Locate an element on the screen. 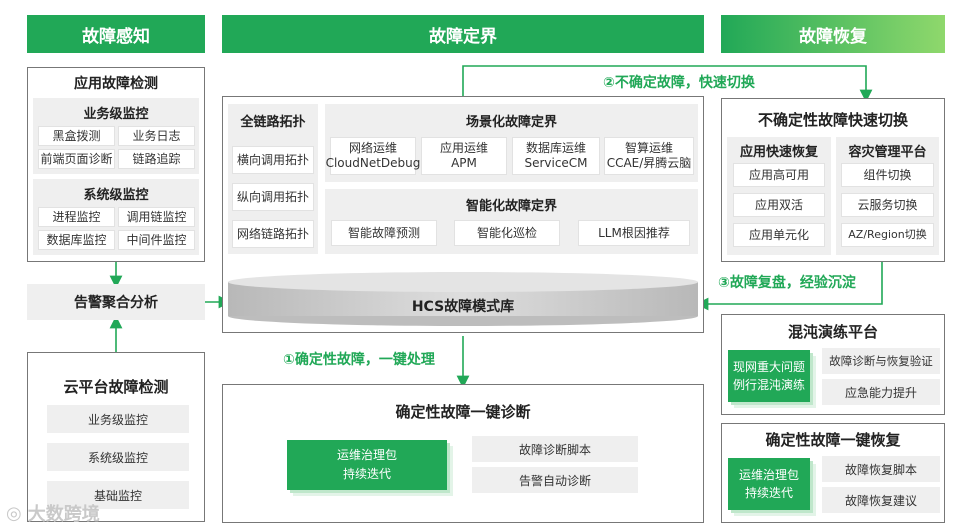  app-detect-title: 应用故障检测 is located at coordinates (116, 84).